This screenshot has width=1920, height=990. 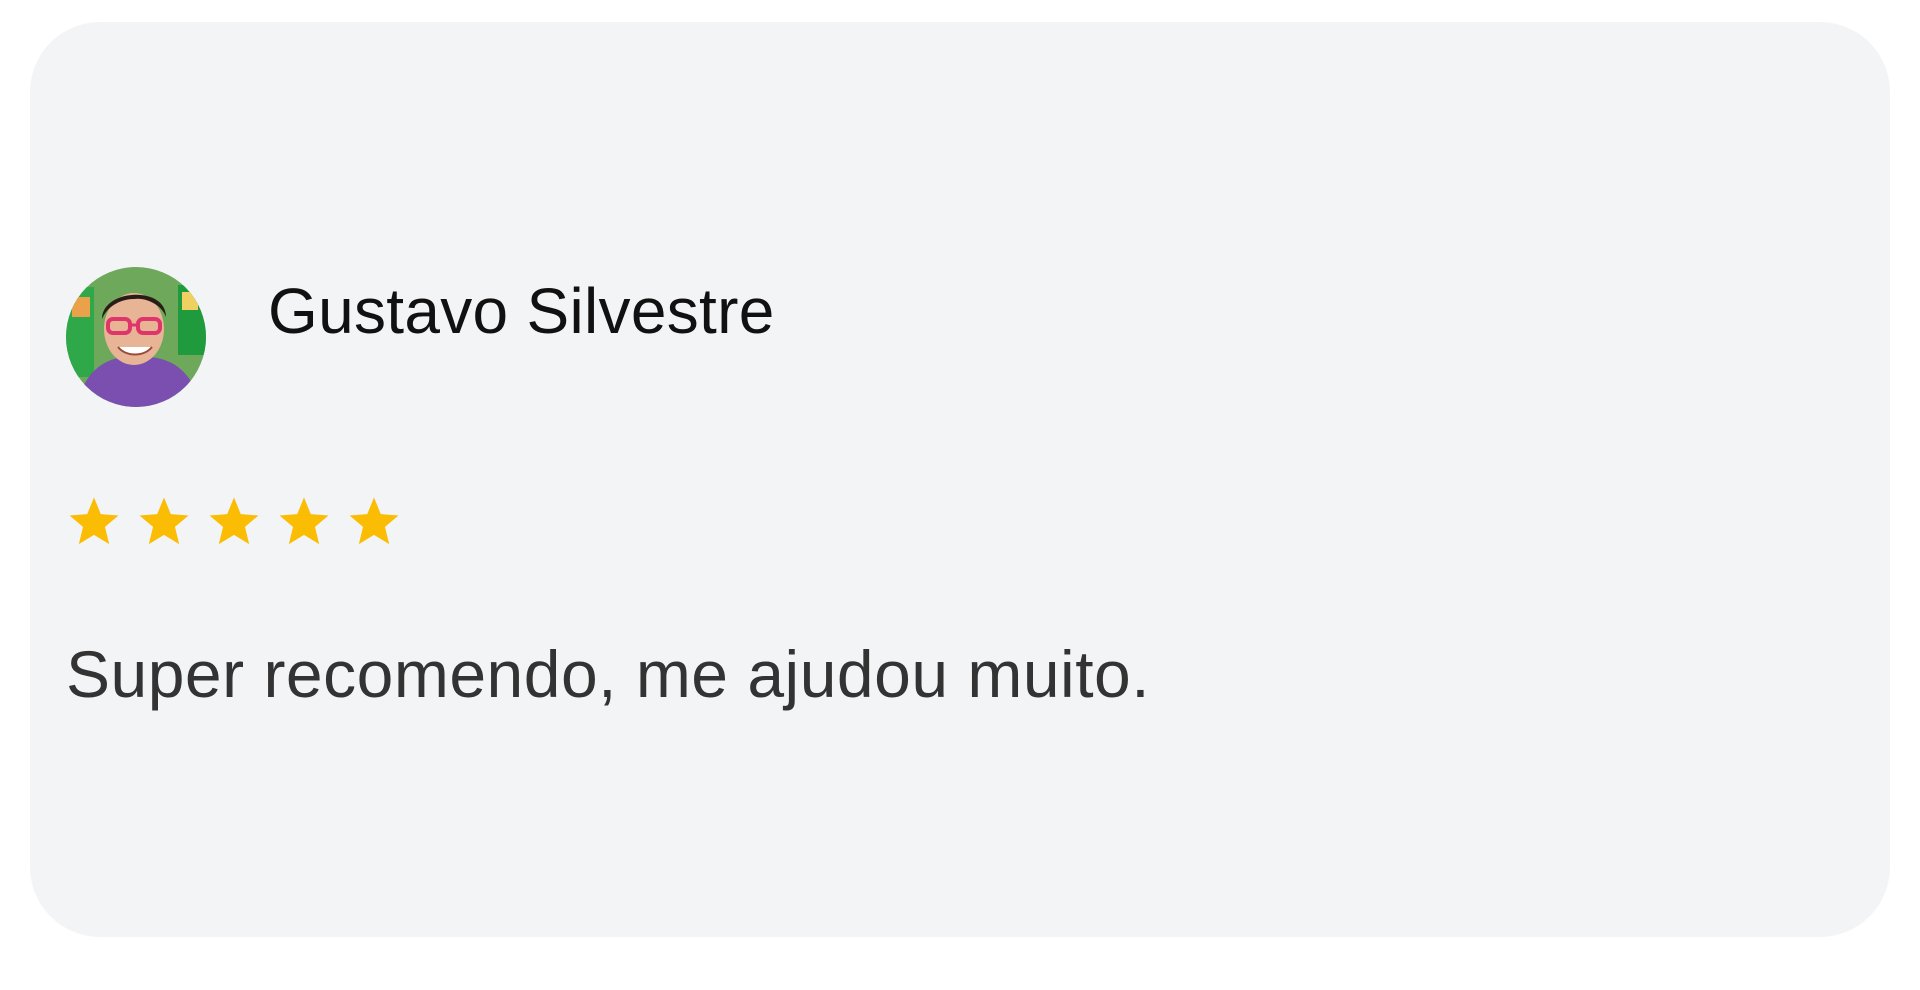 I want to click on author-name: Gustavo Silvestre, so click(x=521, y=311).